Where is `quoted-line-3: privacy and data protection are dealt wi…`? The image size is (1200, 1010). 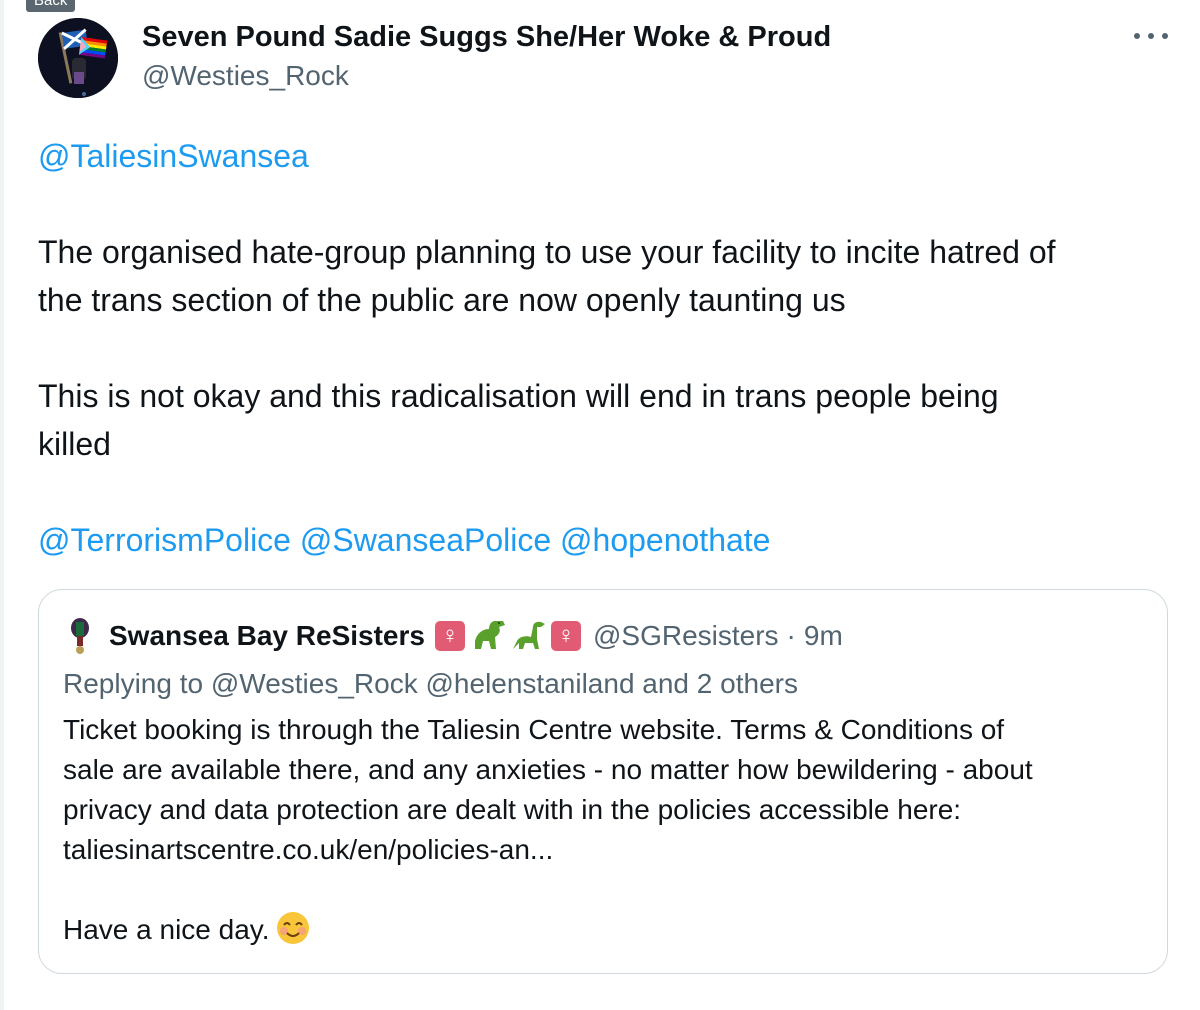 quoted-line-3: privacy and data protection are dealt wi… is located at coordinates (512, 809).